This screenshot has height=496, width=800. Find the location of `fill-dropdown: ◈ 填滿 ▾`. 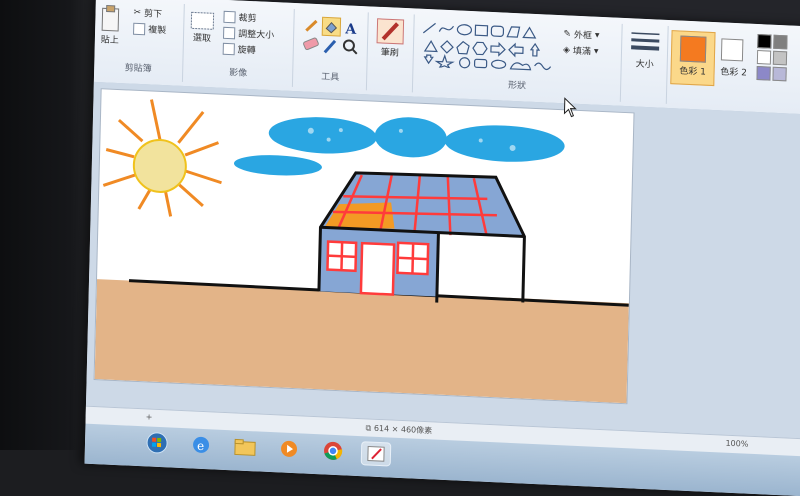

fill-dropdown: ◈ 填滿 ▾ is located at coordinates (581, 50).